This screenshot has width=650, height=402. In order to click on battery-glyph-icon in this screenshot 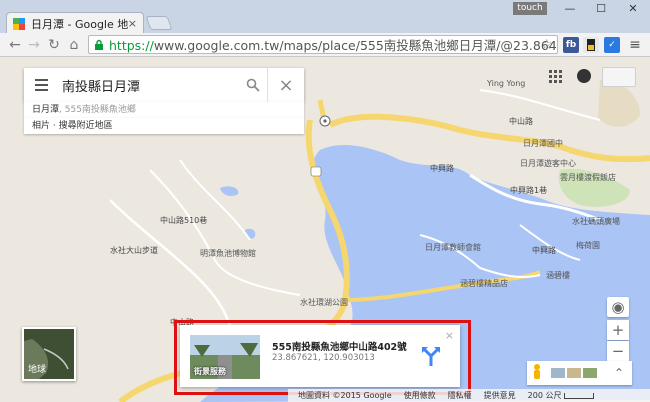, I will do `click(591, 45)`.